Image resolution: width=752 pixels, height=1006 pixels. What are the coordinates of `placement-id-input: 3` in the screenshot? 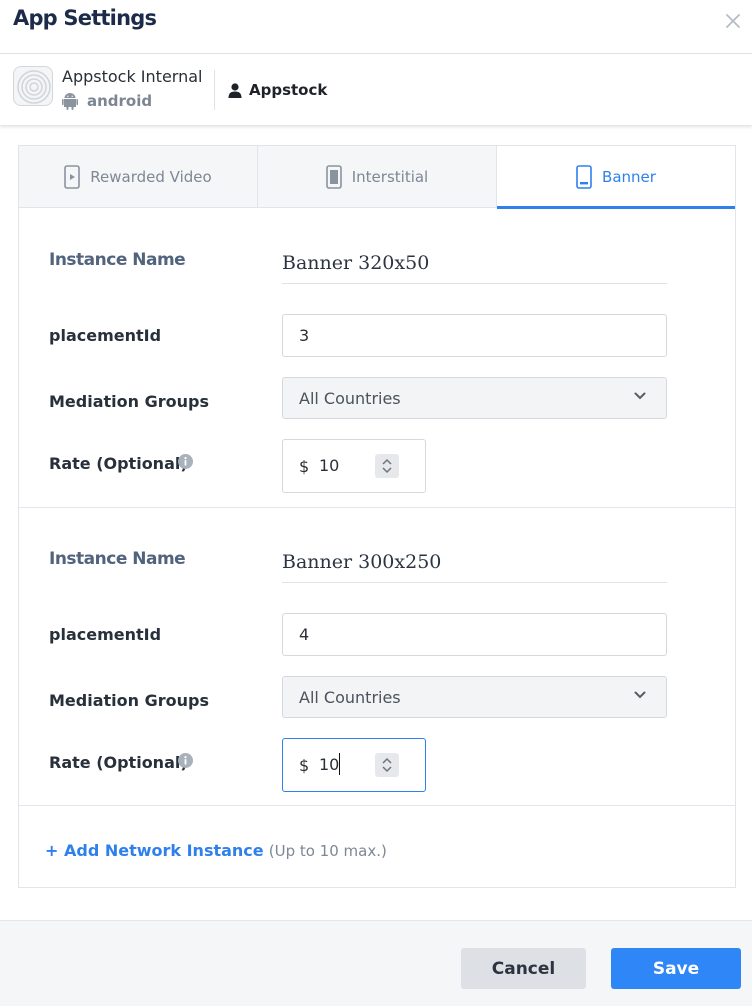 It's located at (474, 335).